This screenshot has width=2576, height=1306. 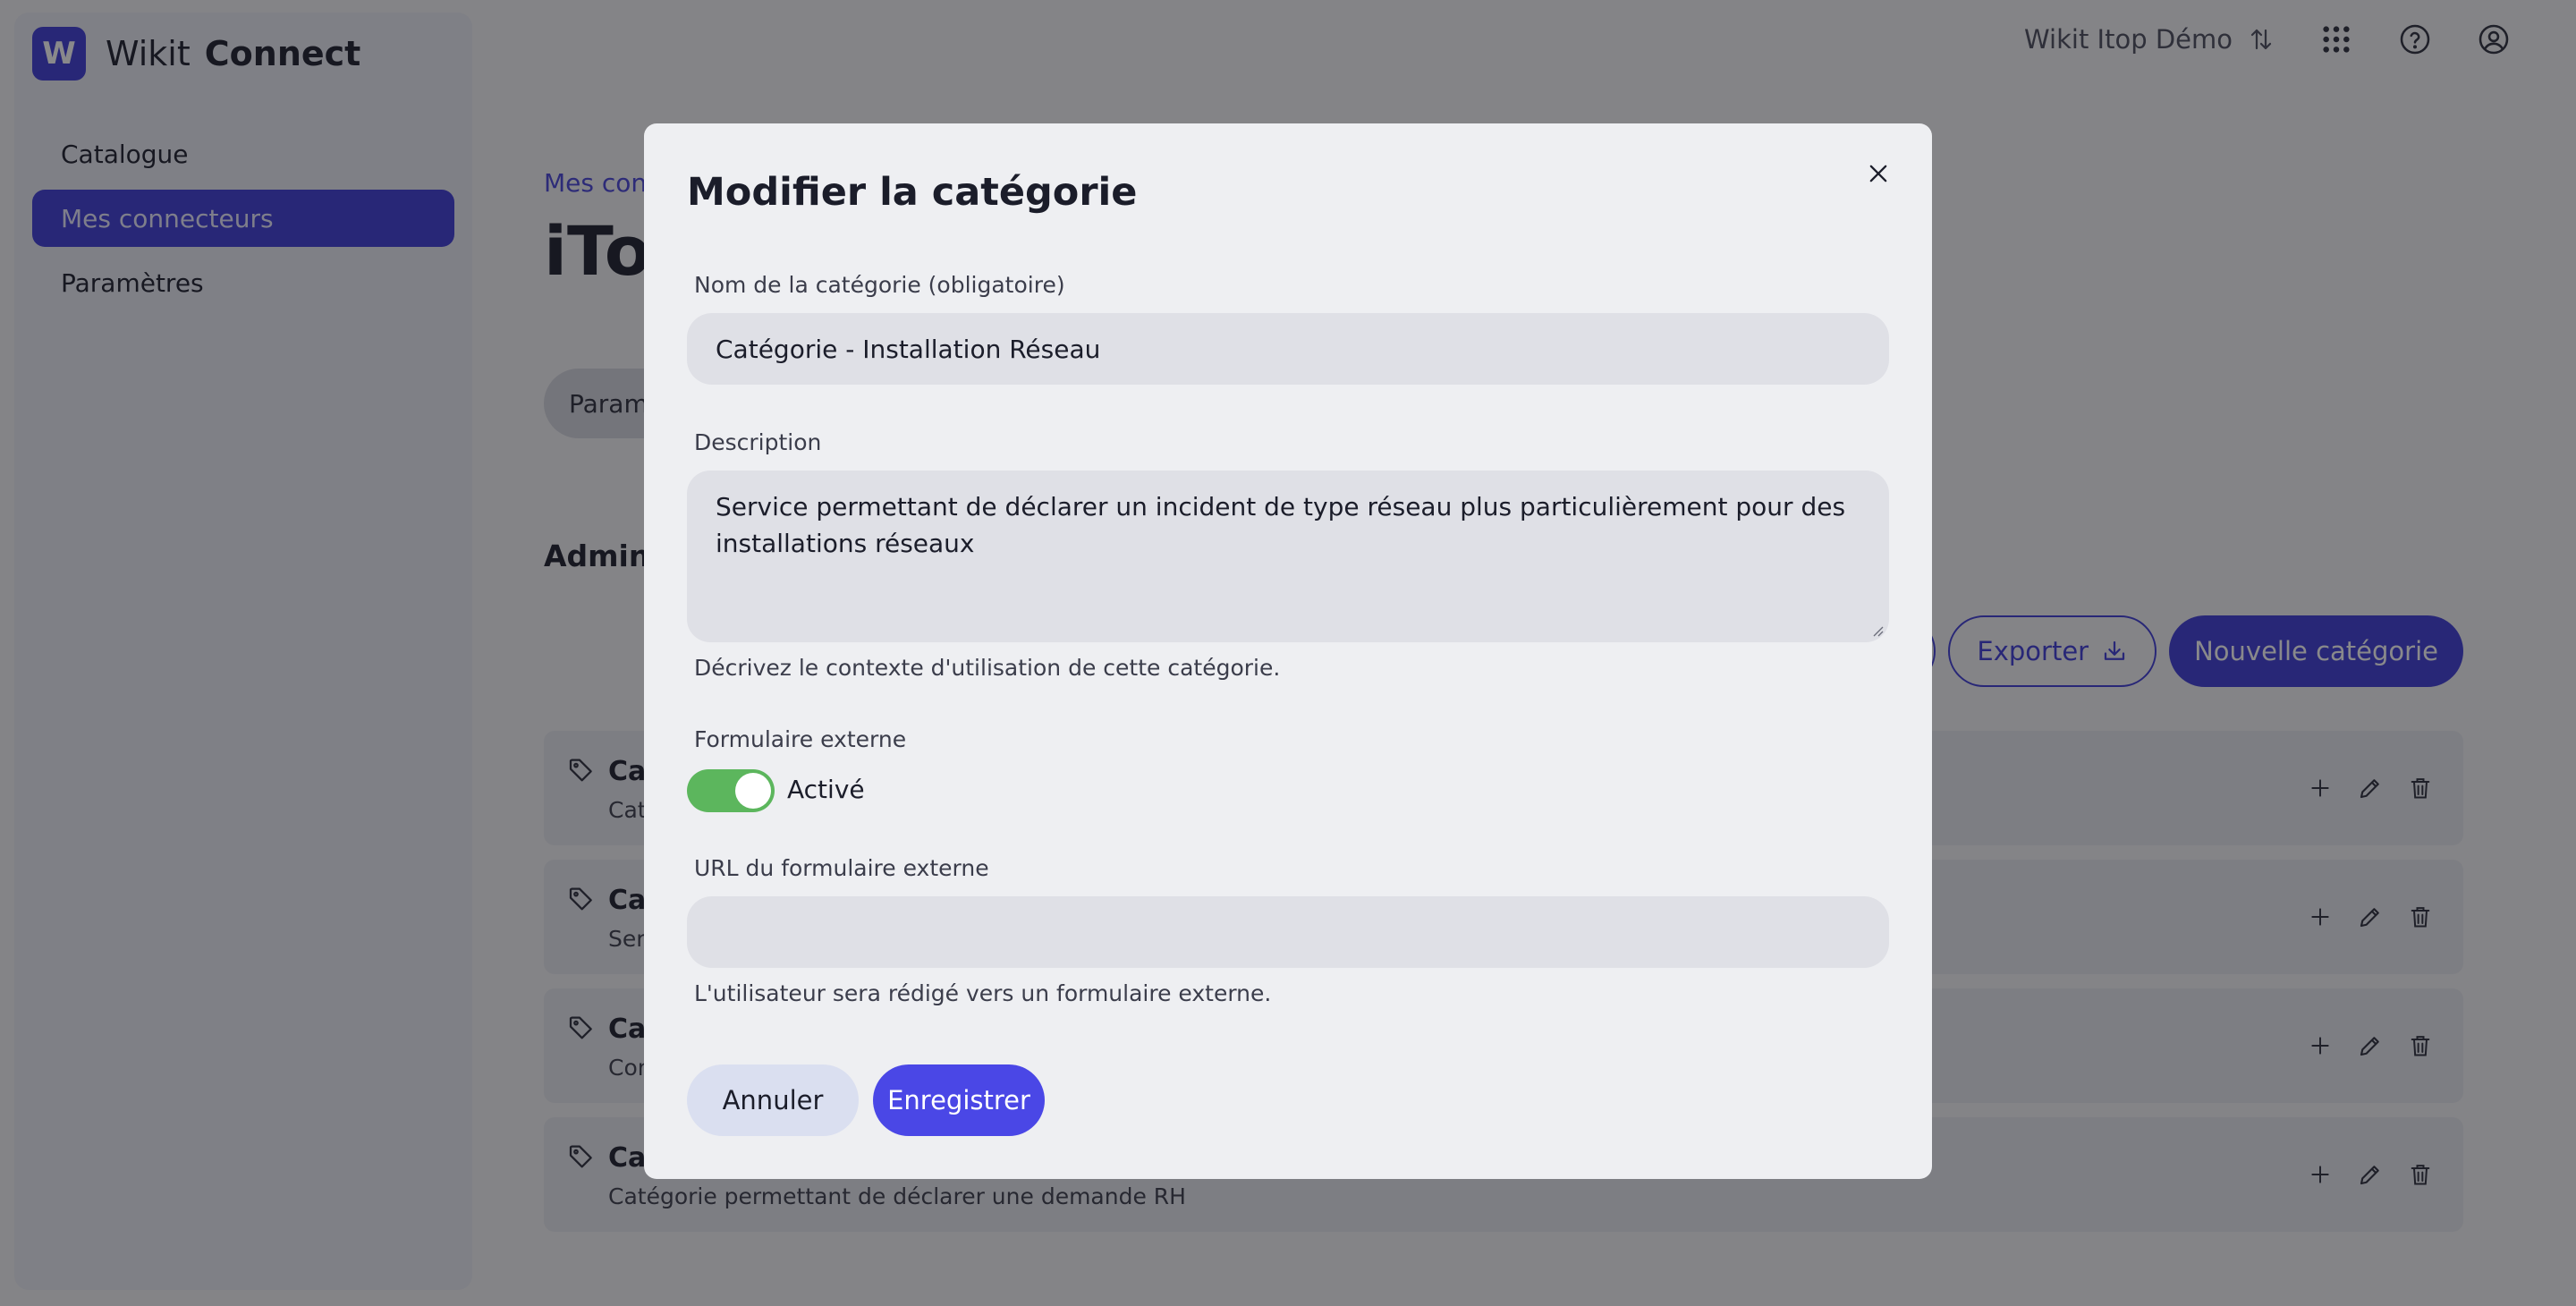 What do you see at coordinates (841, 868) in the screenshot?
I see `url-label: URL du formulaire externe` at bounding box center [841, 868].